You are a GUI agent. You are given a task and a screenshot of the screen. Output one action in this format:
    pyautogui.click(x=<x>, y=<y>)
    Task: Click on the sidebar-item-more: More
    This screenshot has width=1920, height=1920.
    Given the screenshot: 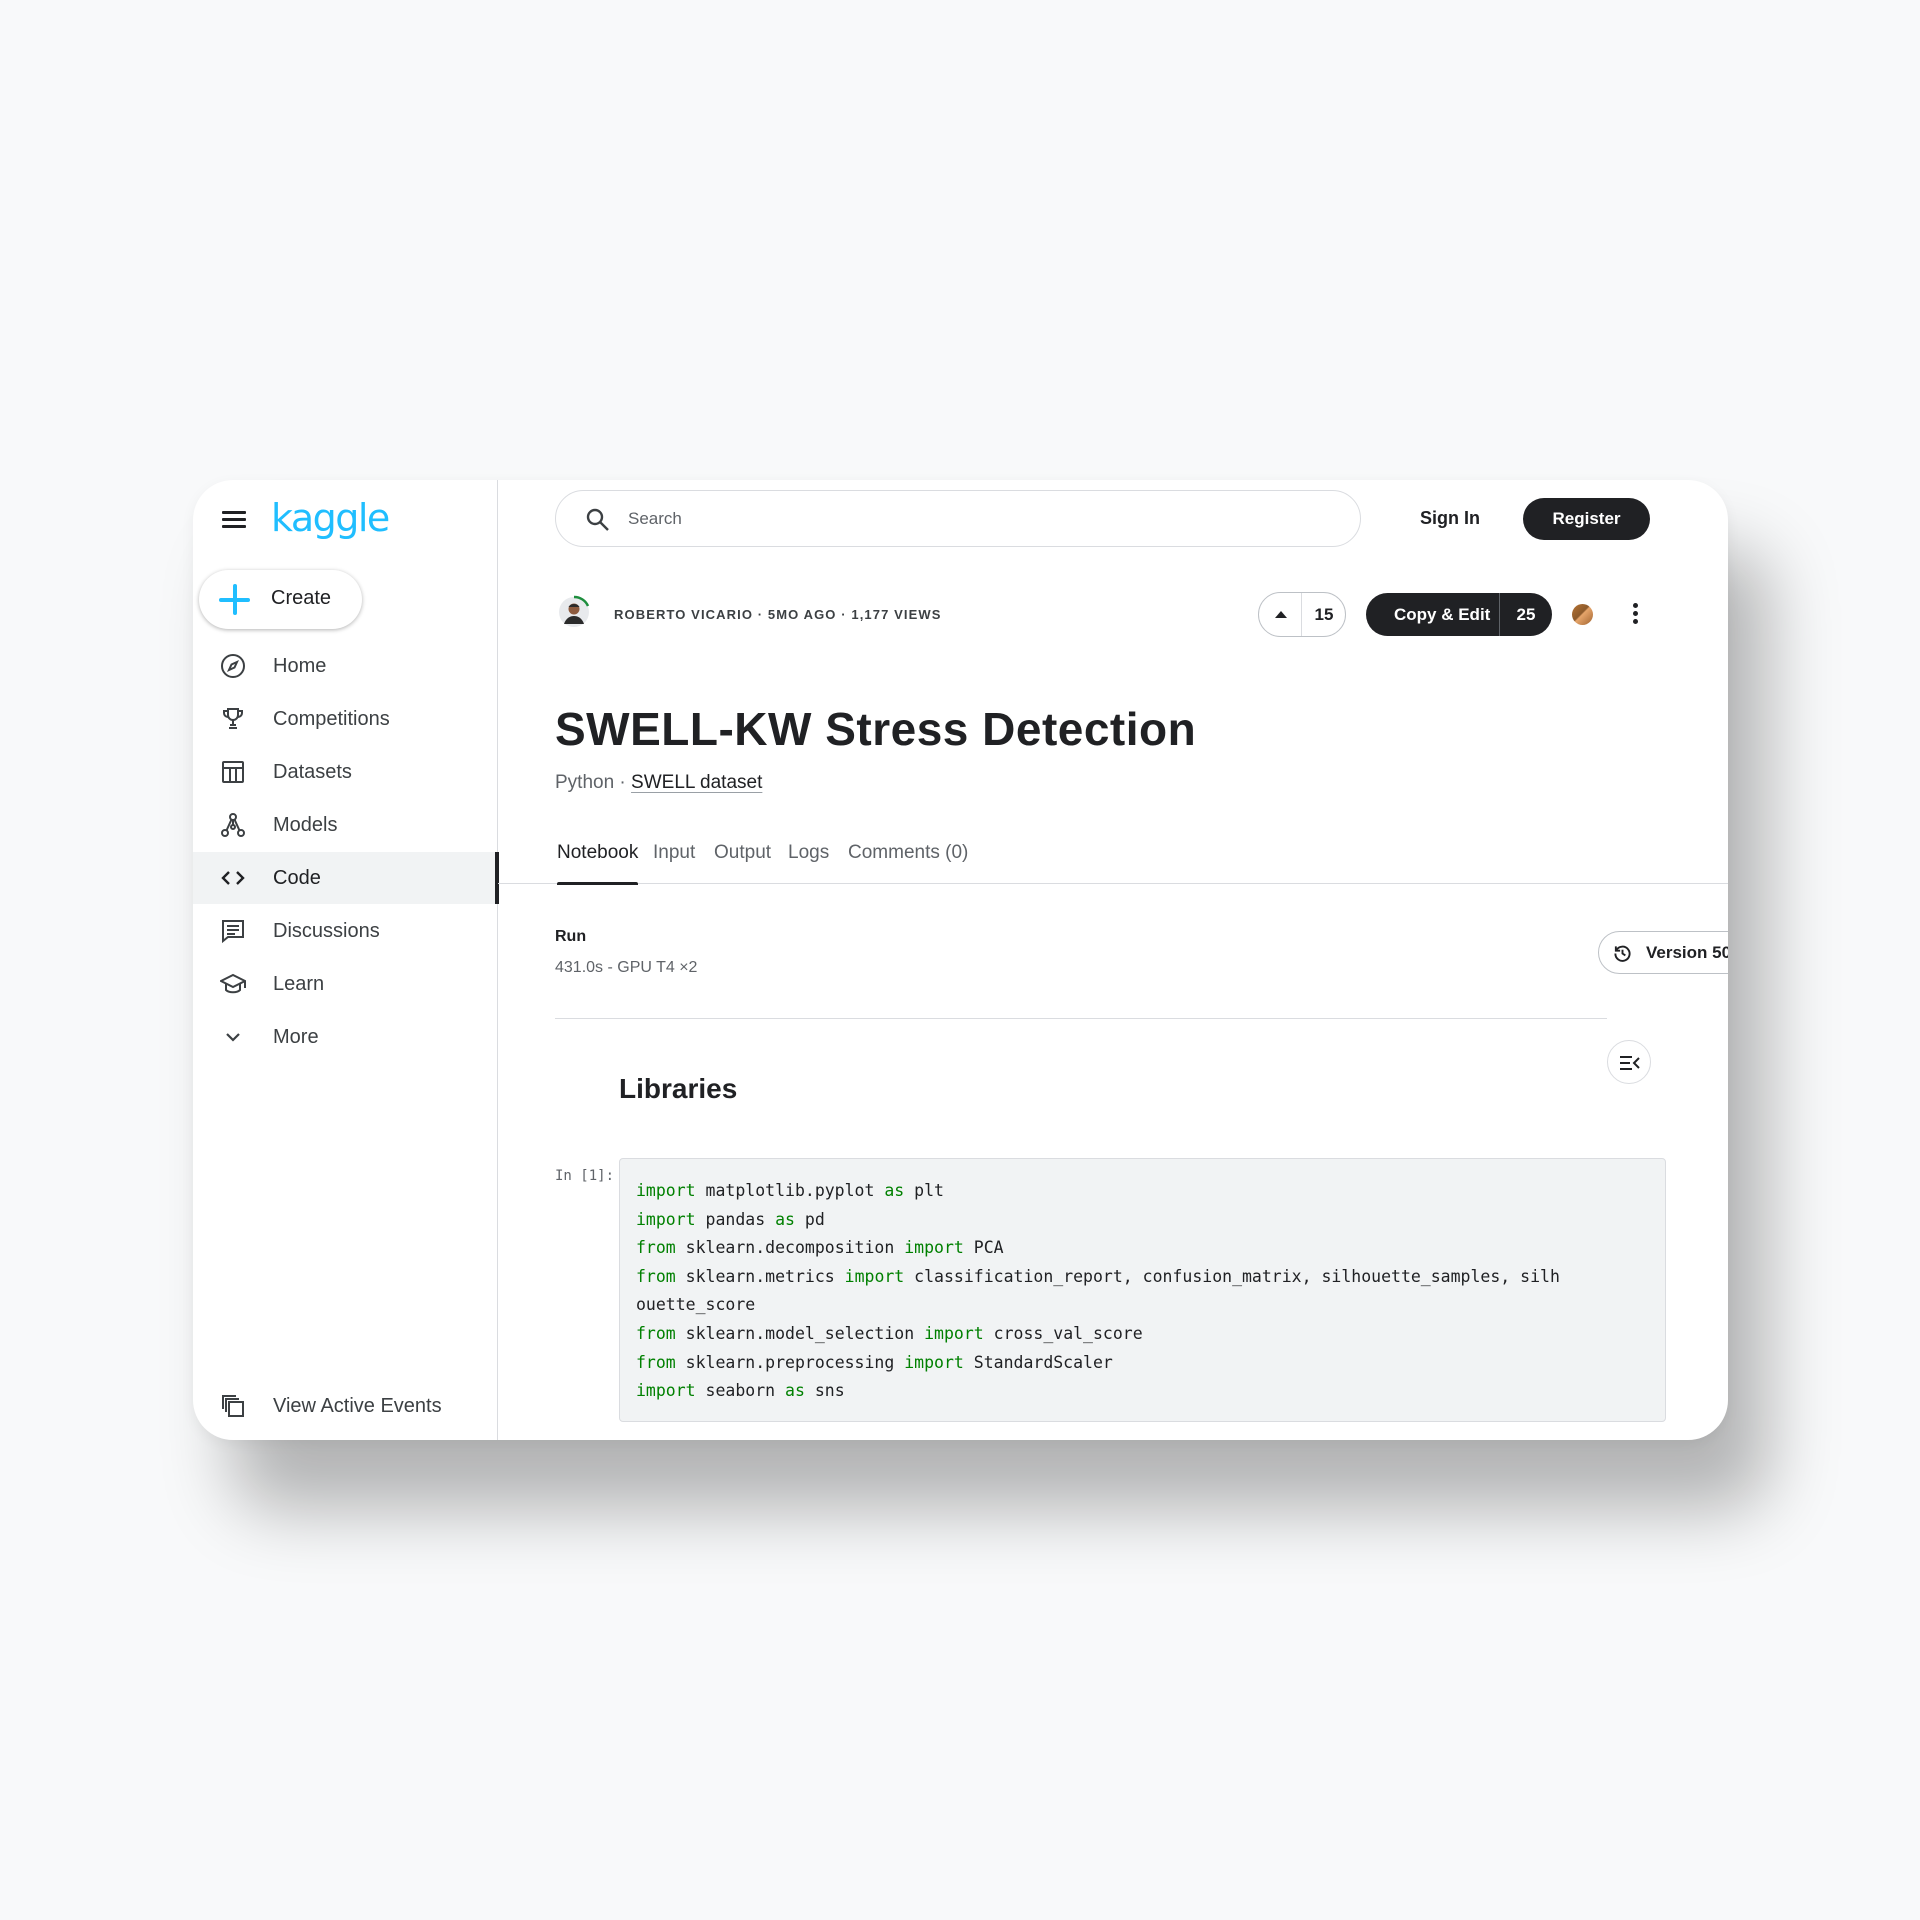 What is the action you would take?
    pyautogui.click(x=345, y=1037)
    